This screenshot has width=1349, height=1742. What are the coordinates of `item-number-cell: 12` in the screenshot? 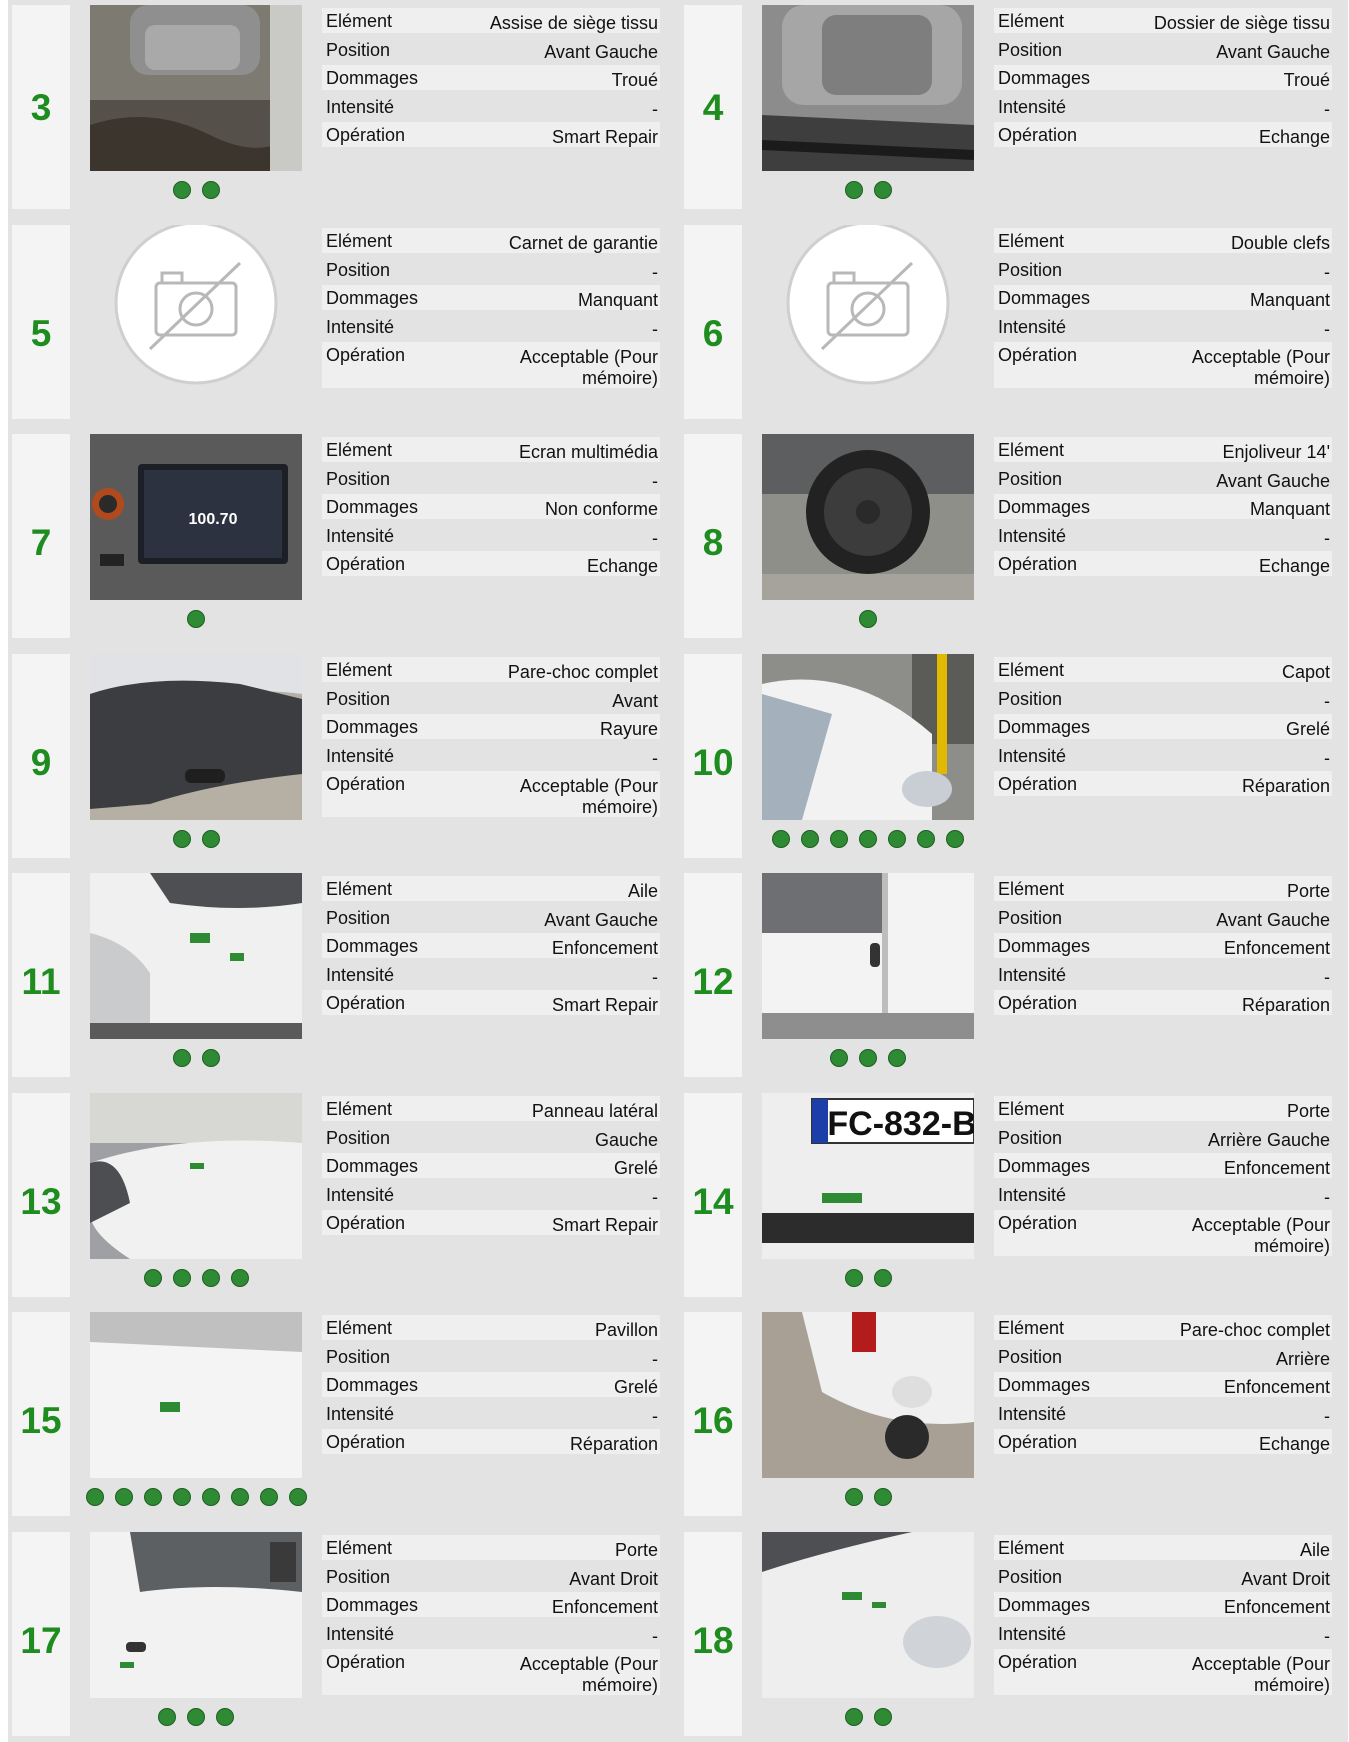 It's located at (713, 975).